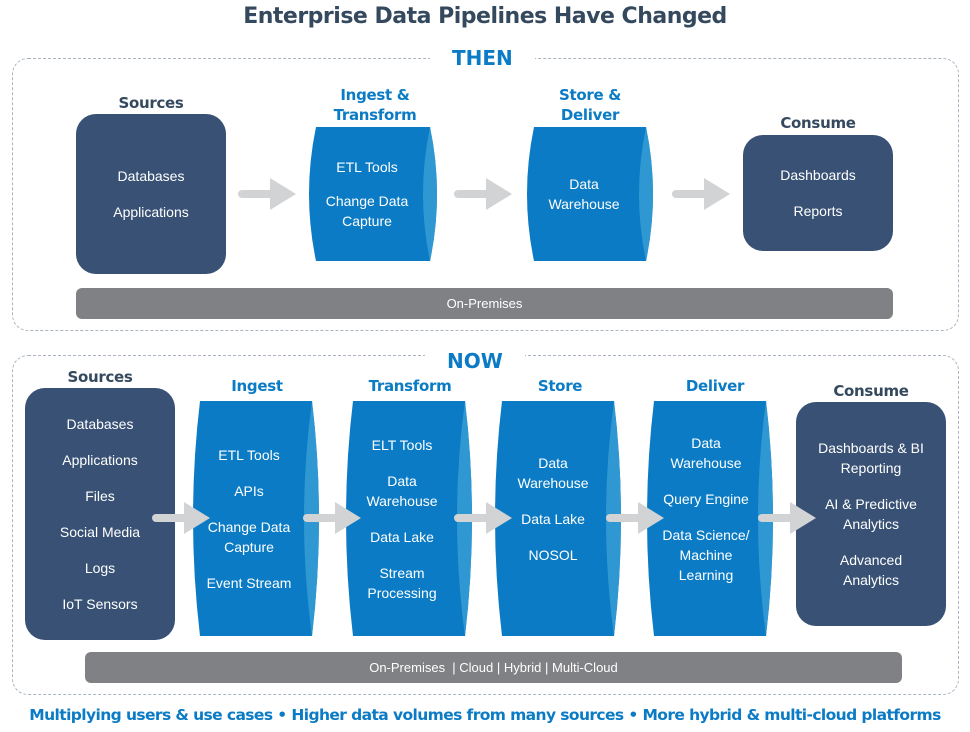 The height and width of the screenshot is (732, 970). Describe the element at coordinates (871, 391) in the screenshot. I see `now-consume-heading: Consume` at that location.